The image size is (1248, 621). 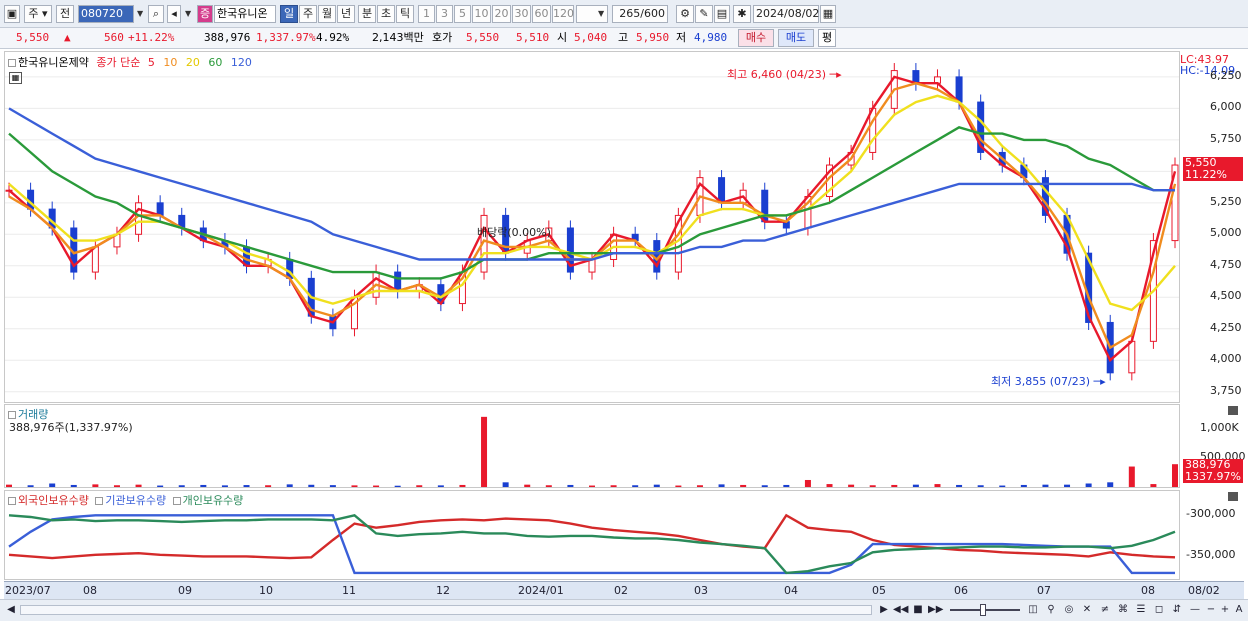 I want to click on buy-order-button: 매수, so click(x=756, y=38).